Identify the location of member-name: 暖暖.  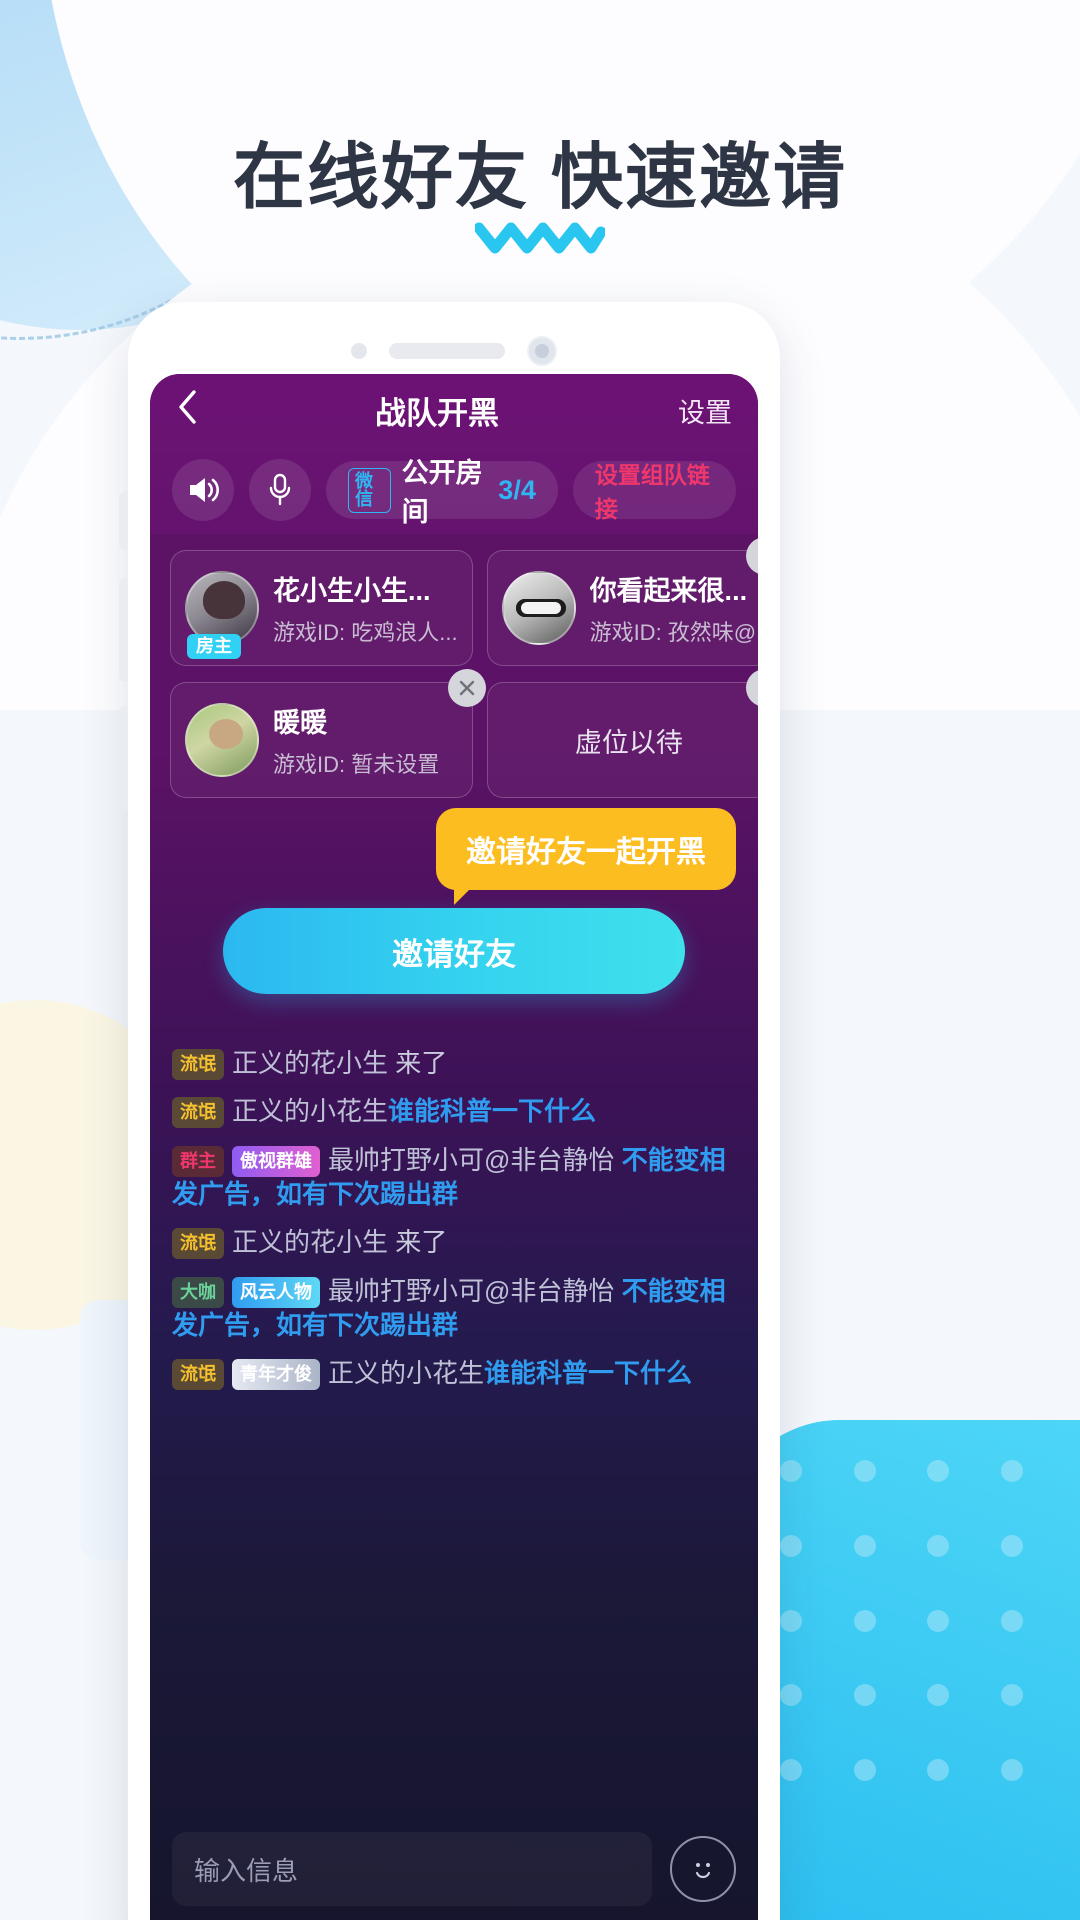
(300, 723).